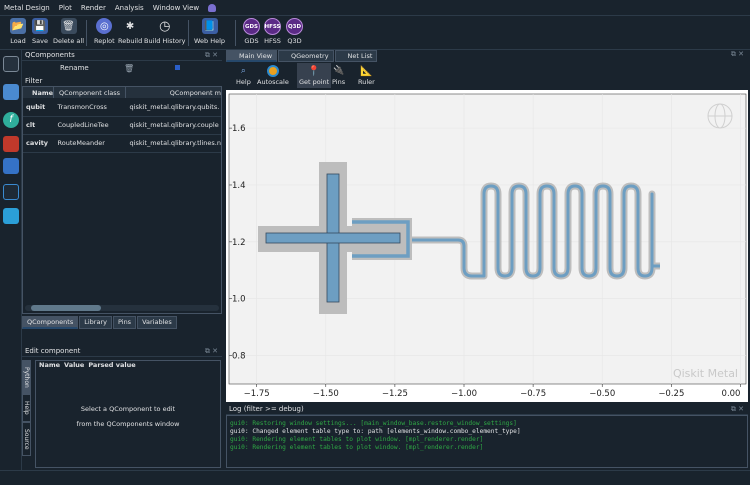  What do you see at coordinates (36, 106) in the screenshot?
I see `cell-name: qubit` at bounding box center [36, 106].